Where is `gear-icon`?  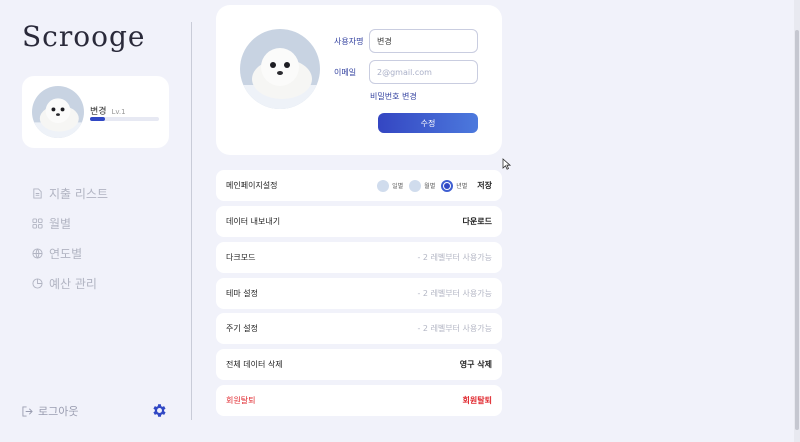
gear-icon is located at coordinates (159, 410).